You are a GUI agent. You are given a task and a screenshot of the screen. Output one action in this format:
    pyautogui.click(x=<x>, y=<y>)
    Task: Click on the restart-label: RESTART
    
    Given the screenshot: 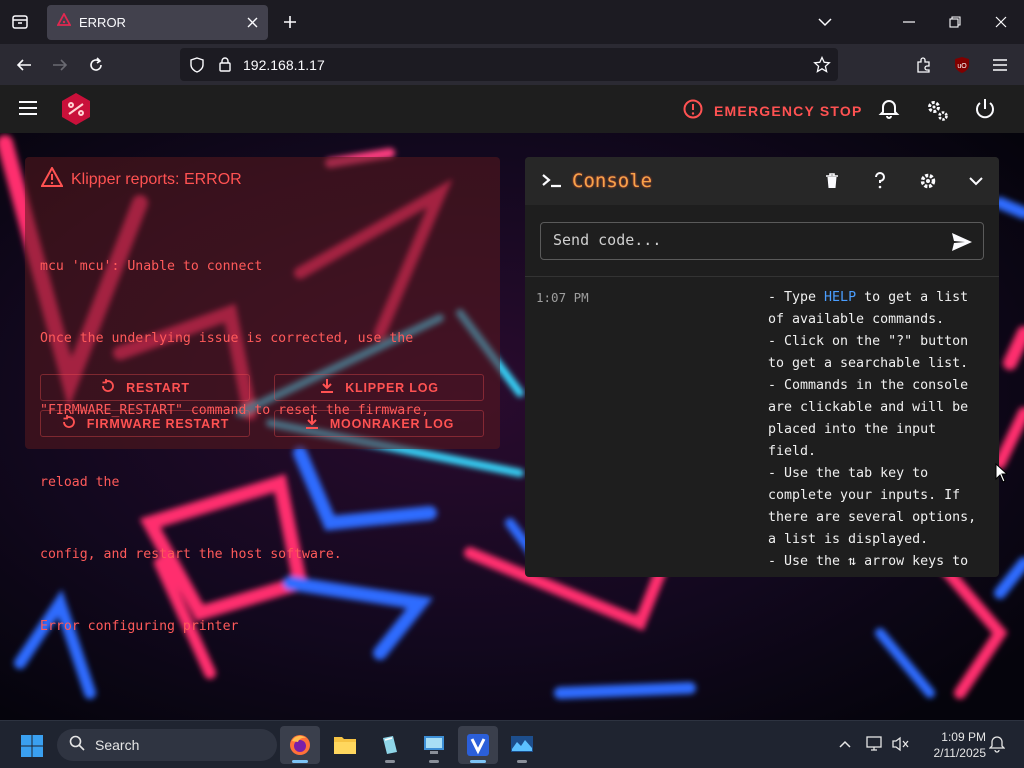 What is the action you would take?
    pyautogui.click(x=158, y=387)
    